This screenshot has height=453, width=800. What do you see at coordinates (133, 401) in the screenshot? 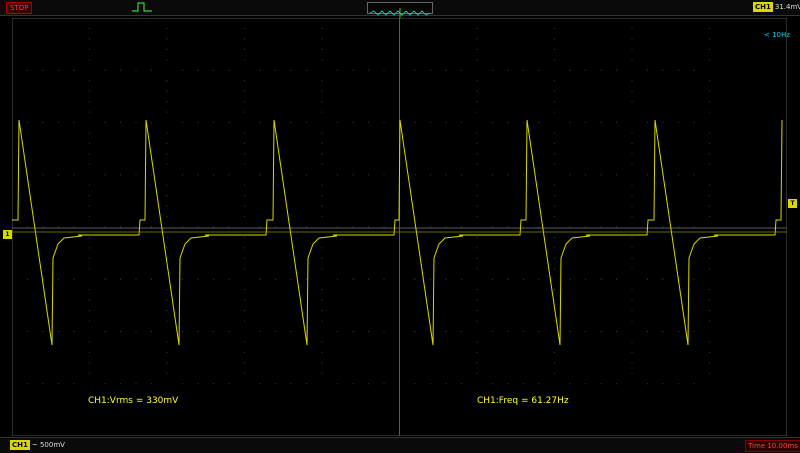
I see `measurement-vrms: CH1:Vrms = 330mV` at bounding box center [133, 401].